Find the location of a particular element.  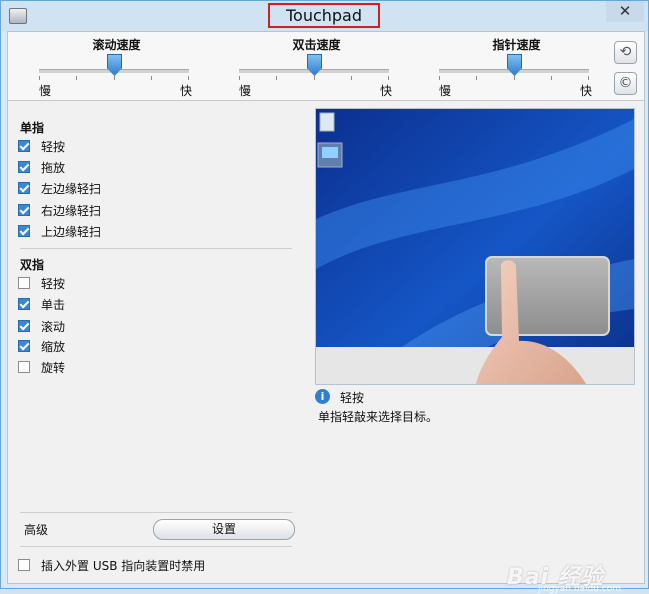

pointer-speed-min-label: 慢 is located at coordinates (445, 91).